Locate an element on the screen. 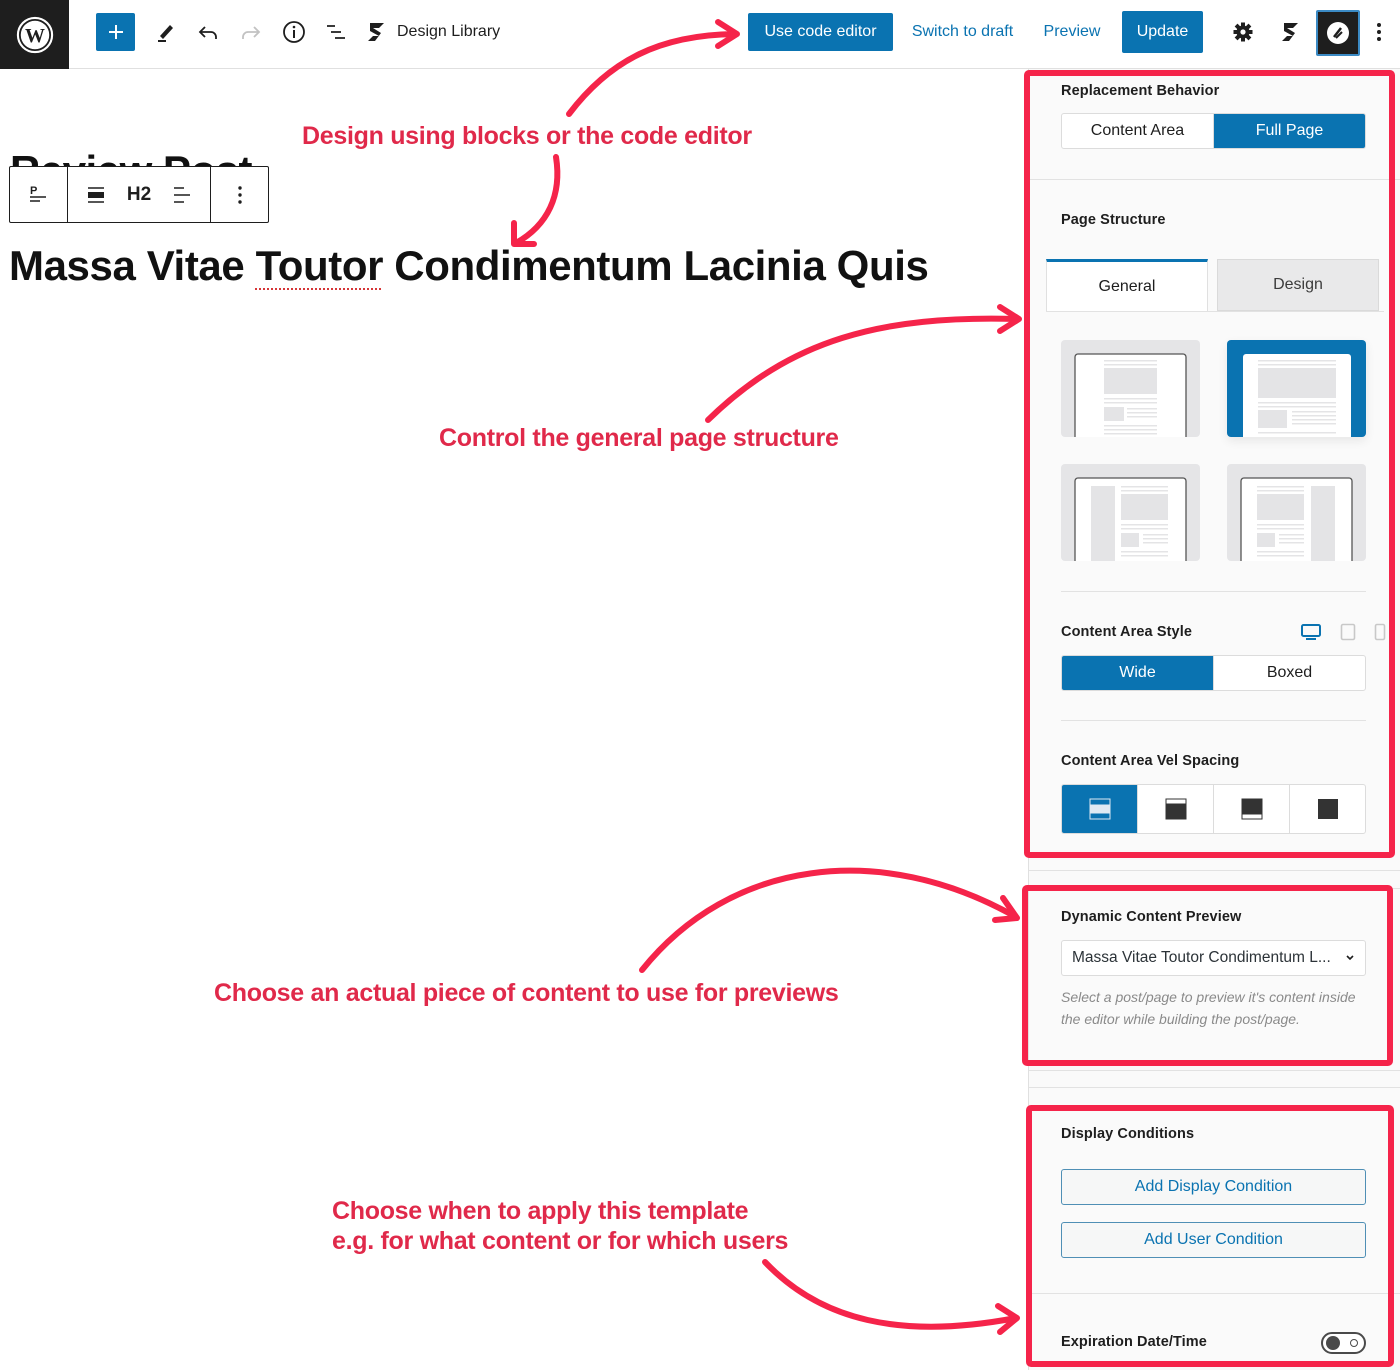 The height and width of the screenshot is (1370, 1400). desktop-device-button is located at coordinates (1311, 634).